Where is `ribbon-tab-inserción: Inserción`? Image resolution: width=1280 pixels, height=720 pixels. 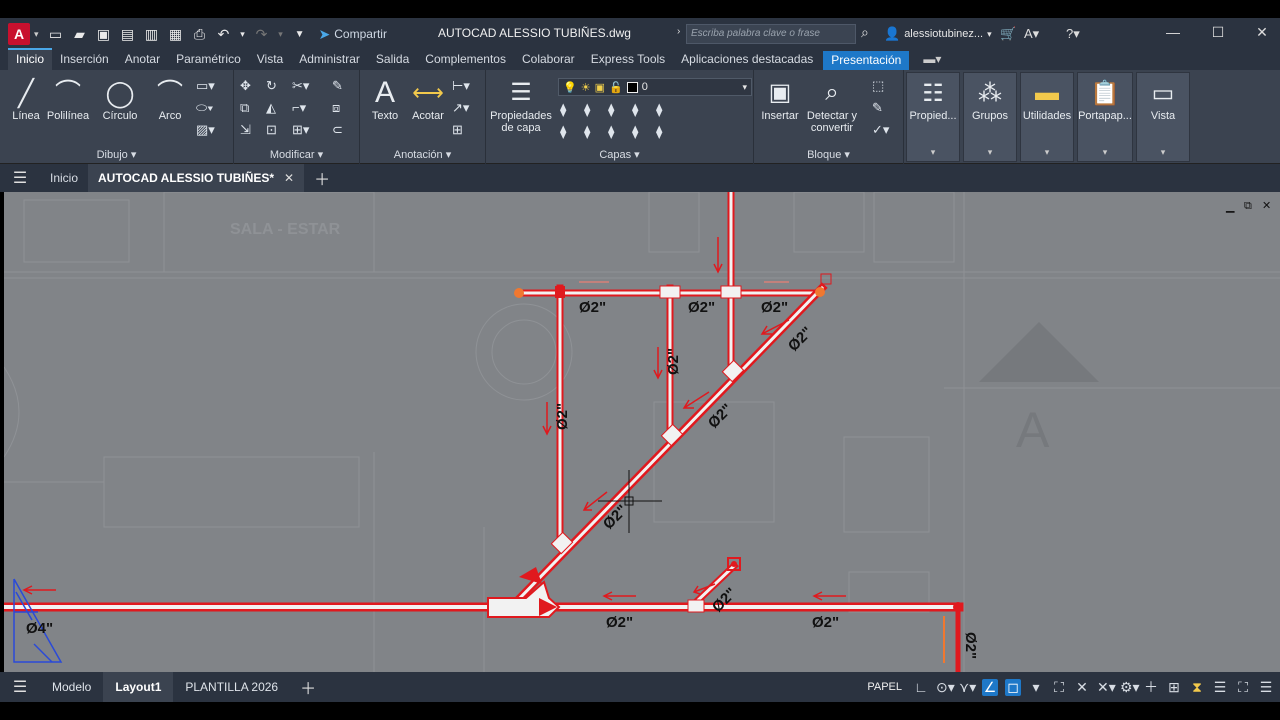 ribbon-tab-inserción: Inserción is located at coordinates (84, 60).